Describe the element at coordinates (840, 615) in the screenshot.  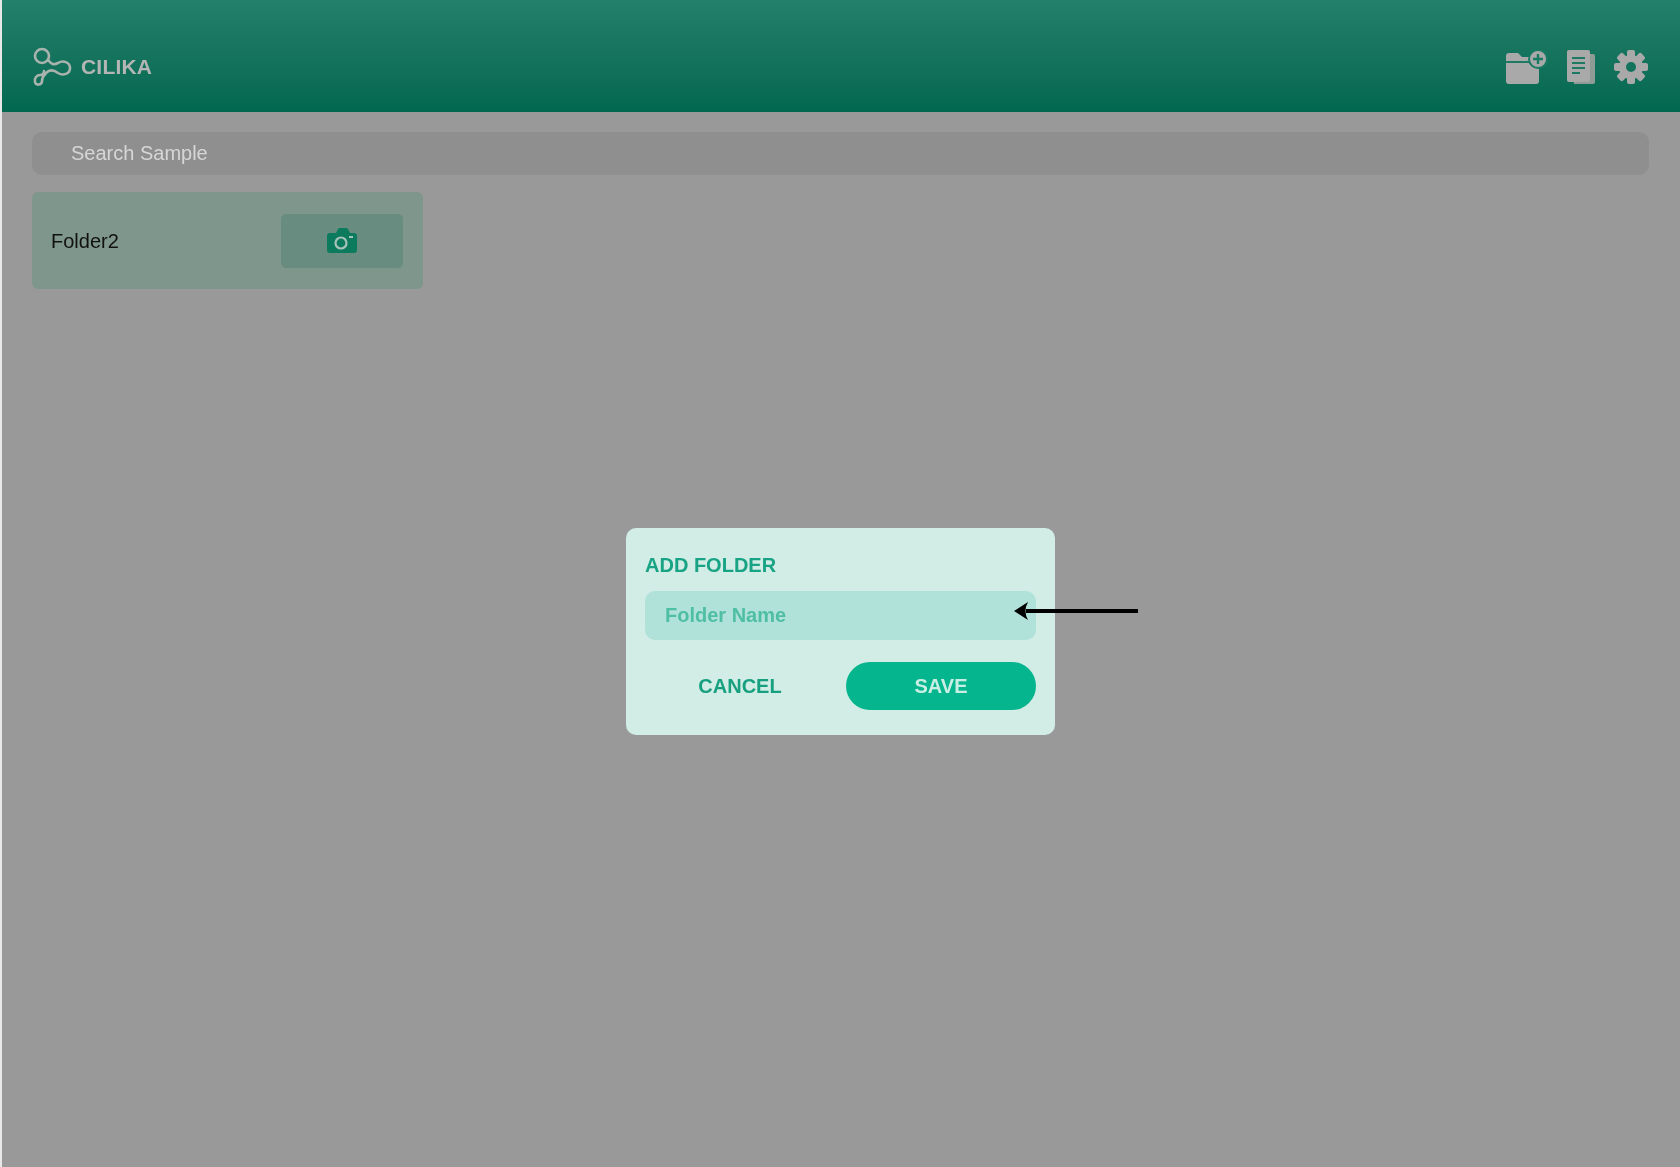
I see `folder-name-field: Folder Name` at that location.